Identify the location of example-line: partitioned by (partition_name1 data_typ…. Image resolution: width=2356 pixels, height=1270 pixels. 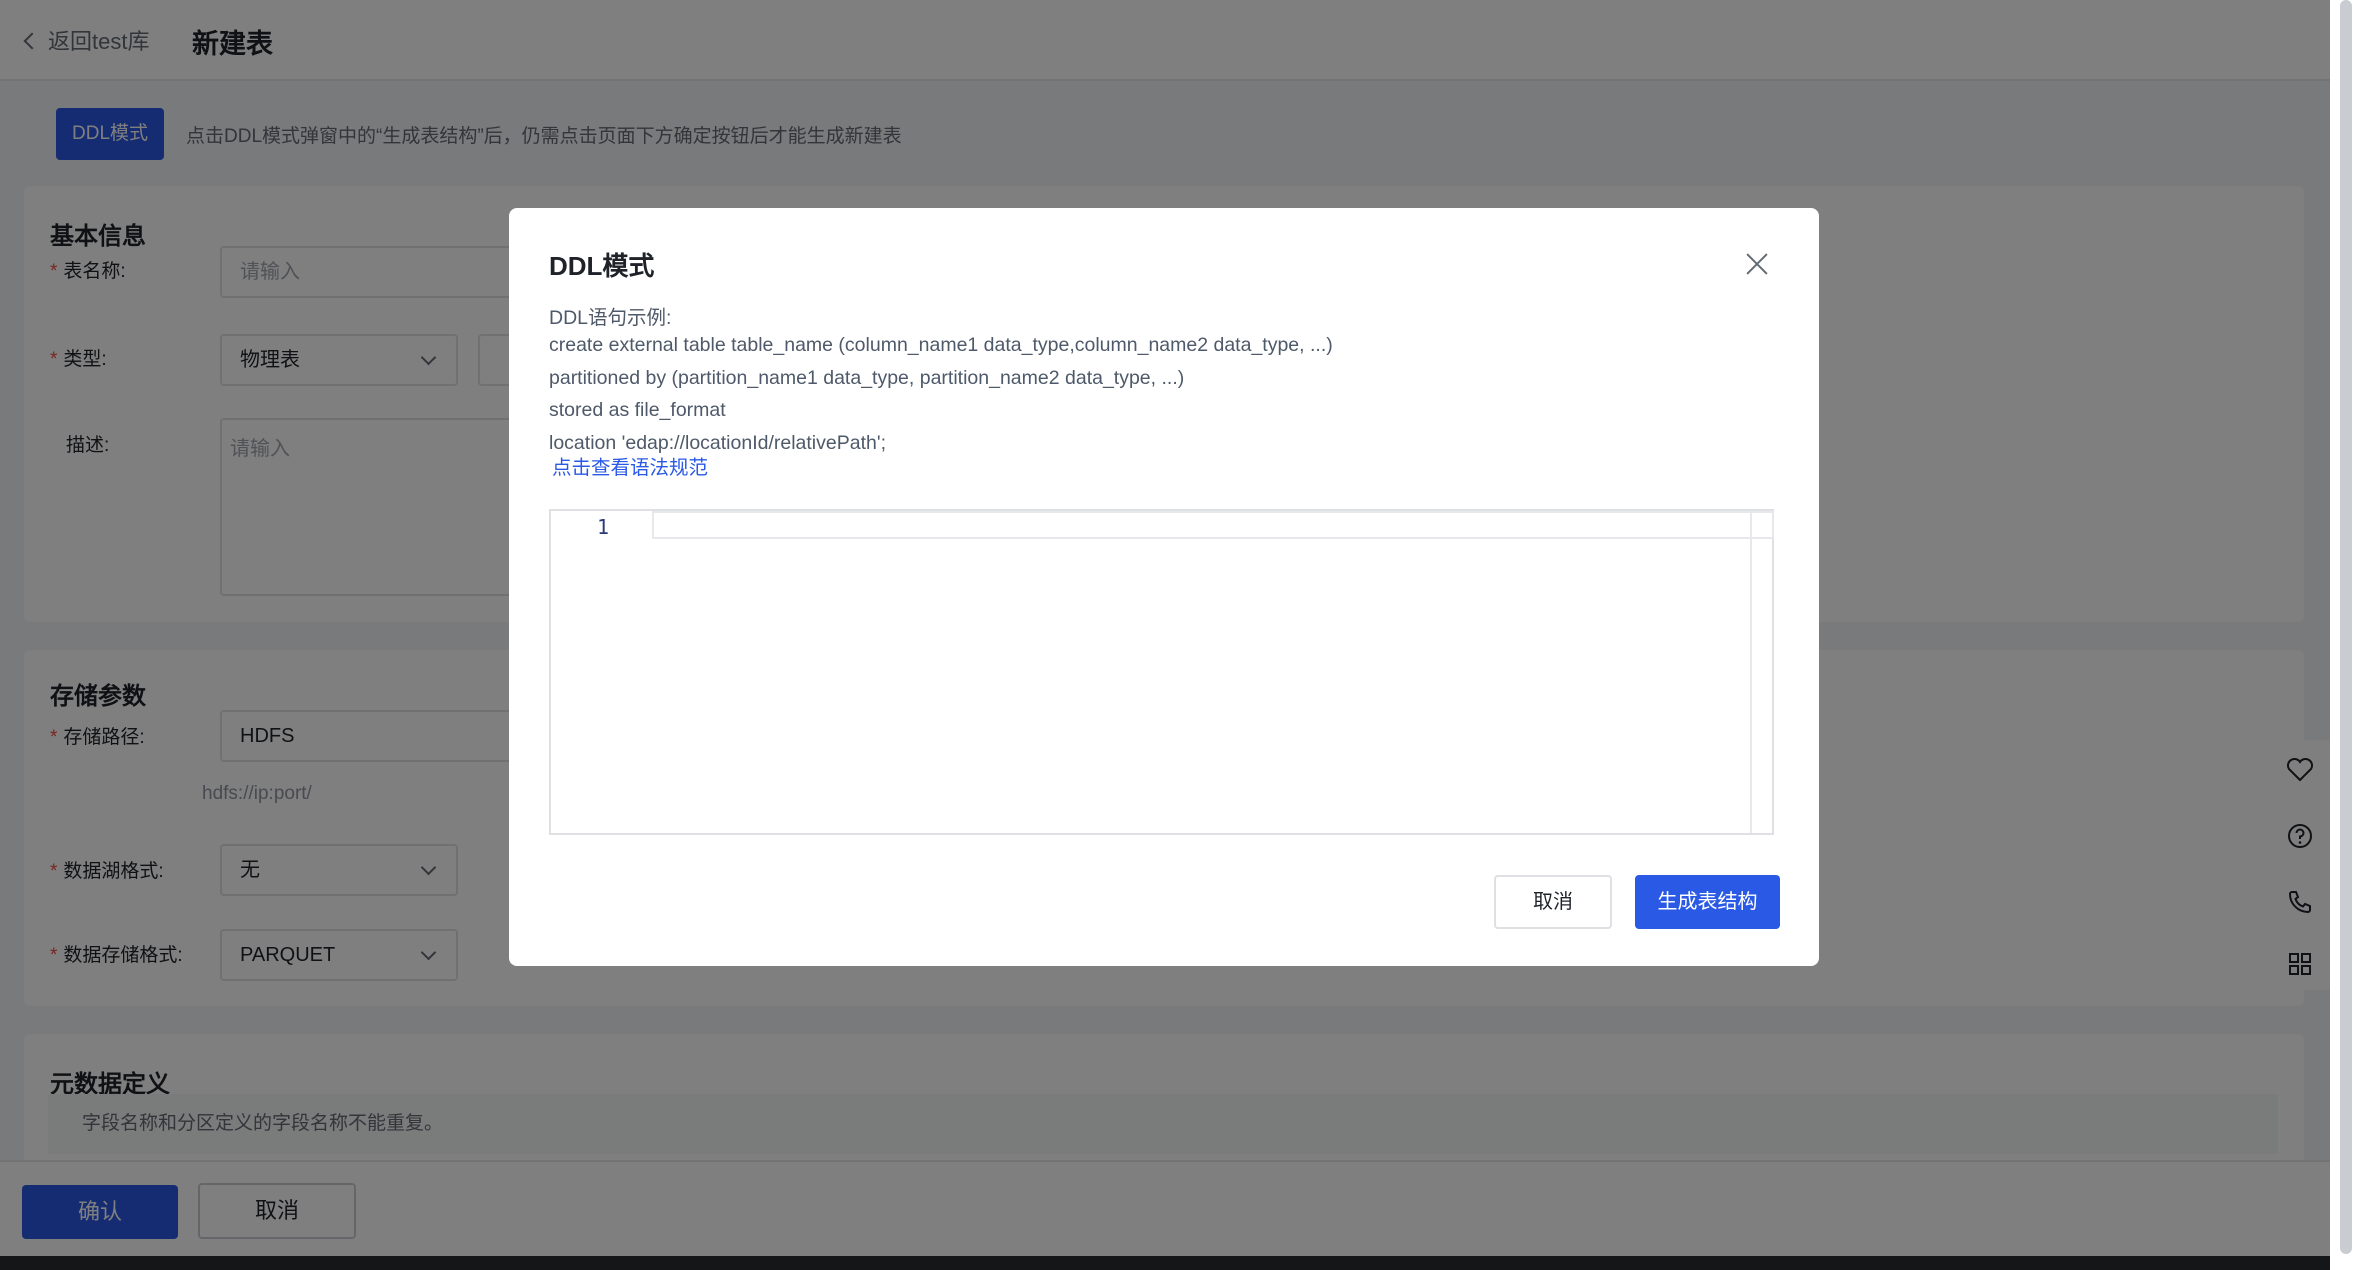
(867, 378).